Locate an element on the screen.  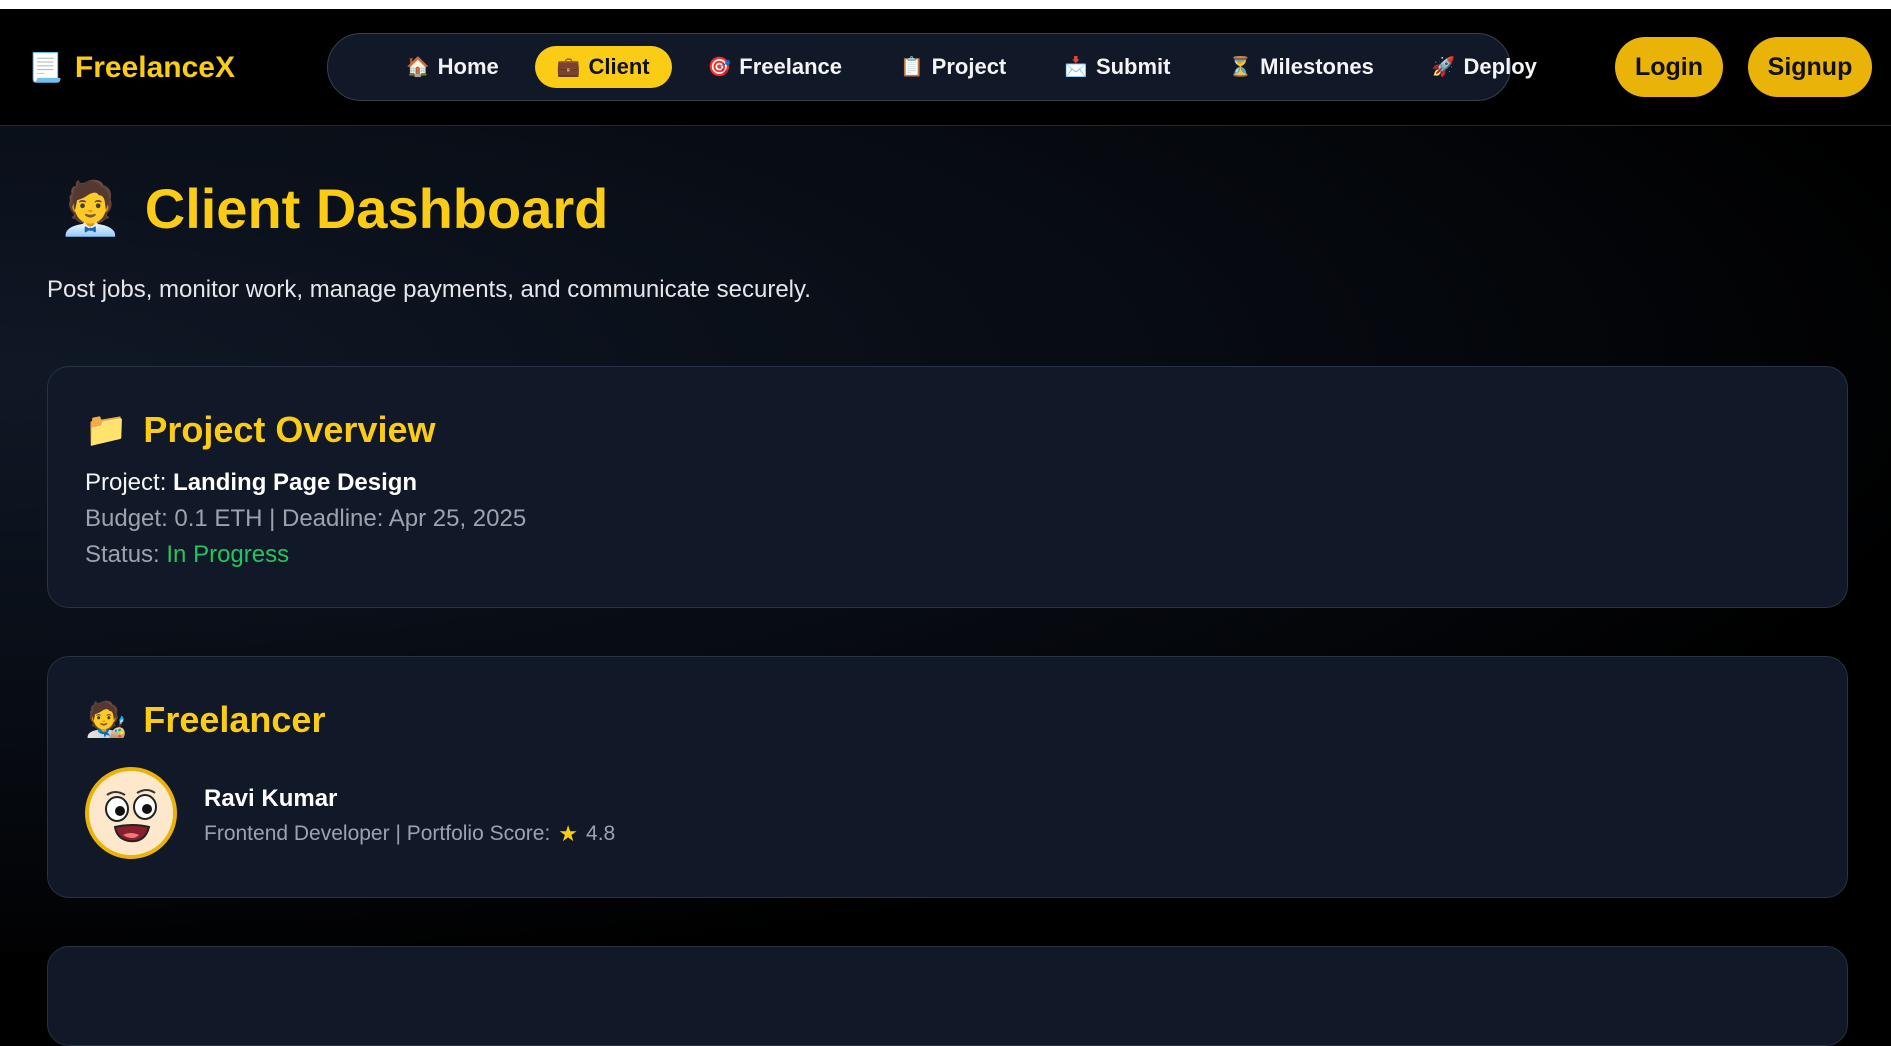
freelancer-heading: Freelancer is located at coordinates (234, 719).